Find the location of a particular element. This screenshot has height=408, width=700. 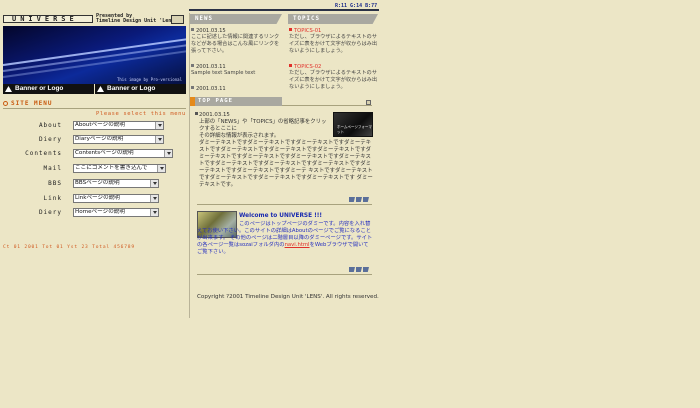

site-menu-title: SITE MENU is located at coordinates (28, 103).